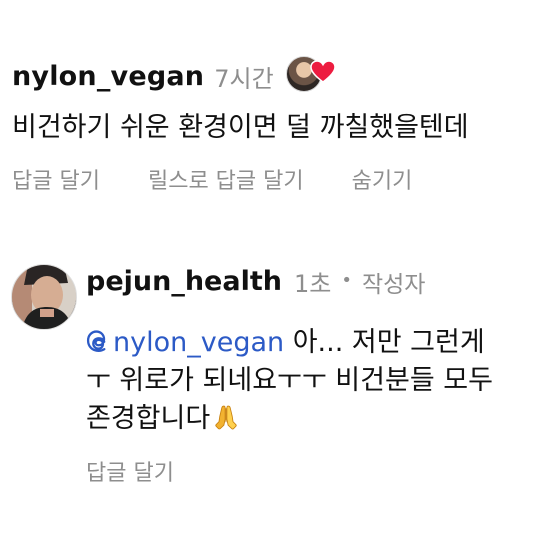 This screenshot has height=560, width=560. I want to click on creator-liked-badge, so click(310, 74).